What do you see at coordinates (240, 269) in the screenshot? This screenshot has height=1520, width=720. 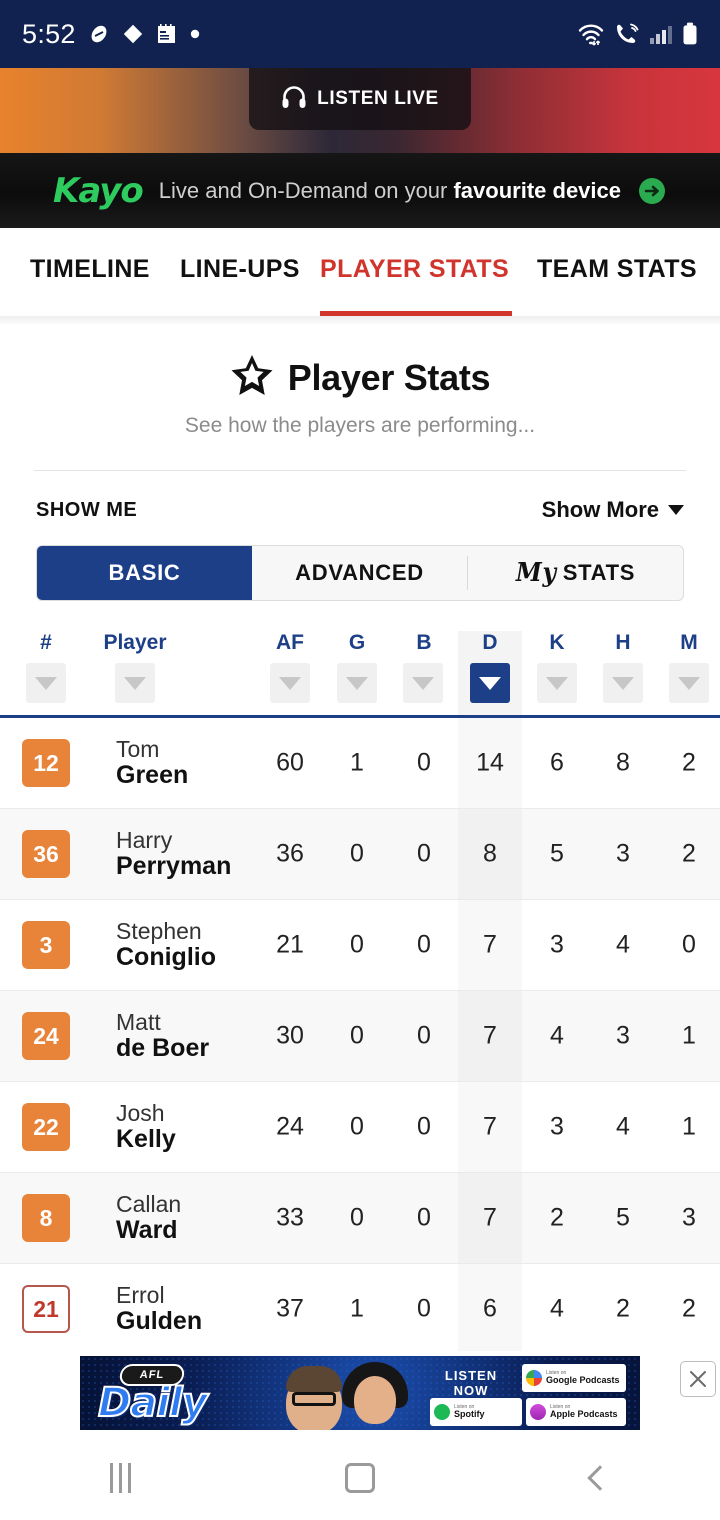 I see `tab-line-ups: LINE-UPS` at bounding box center [240, 269].